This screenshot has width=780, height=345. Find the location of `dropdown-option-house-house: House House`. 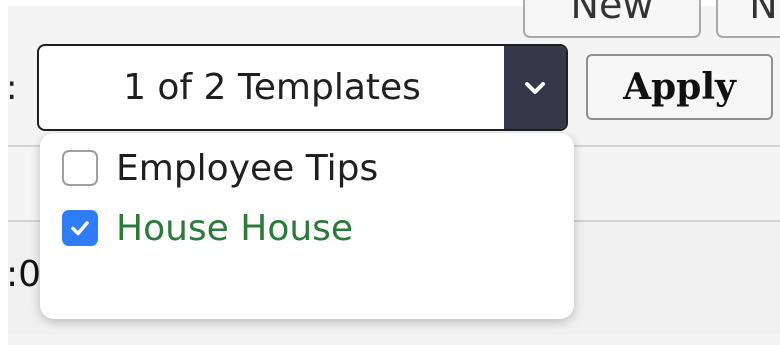

dropdown-option-house-house: House House is located at coordinates (207, 228).